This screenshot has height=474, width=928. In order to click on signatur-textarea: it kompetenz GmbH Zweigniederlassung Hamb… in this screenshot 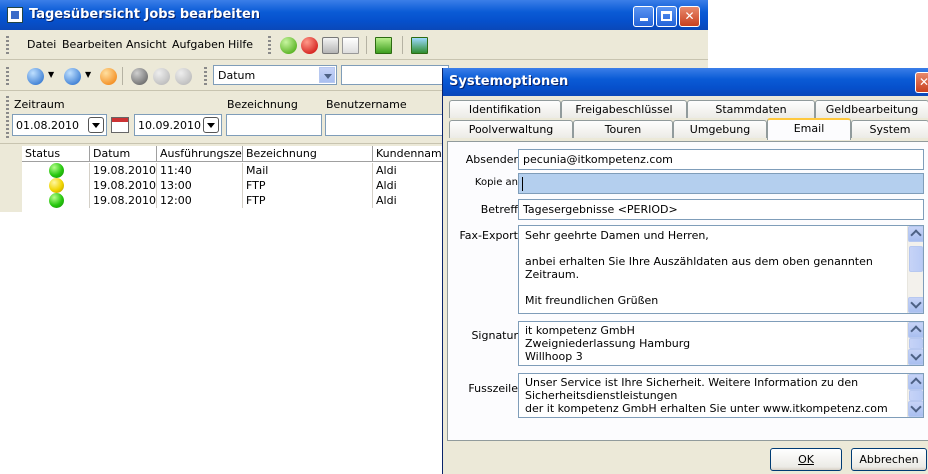, I will do `click(721, 343)`.